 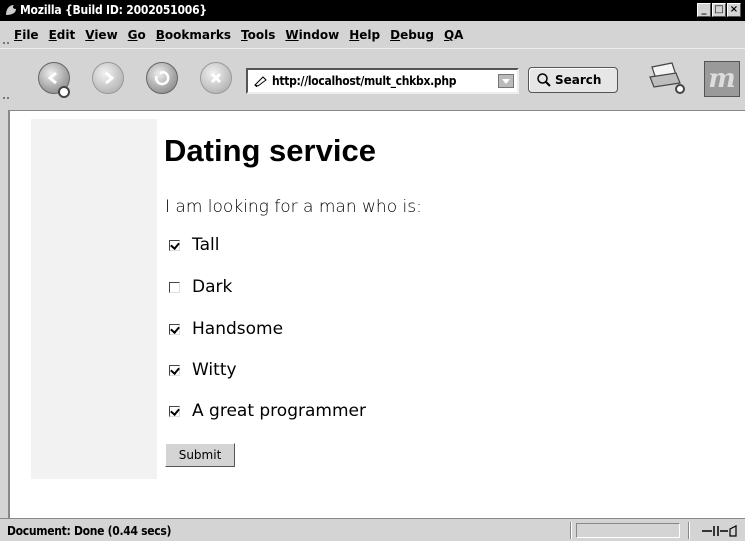 What do you see at coordinates (94, 299) in the screenshot?
I see `left-column` at bounding box center [94, 299].